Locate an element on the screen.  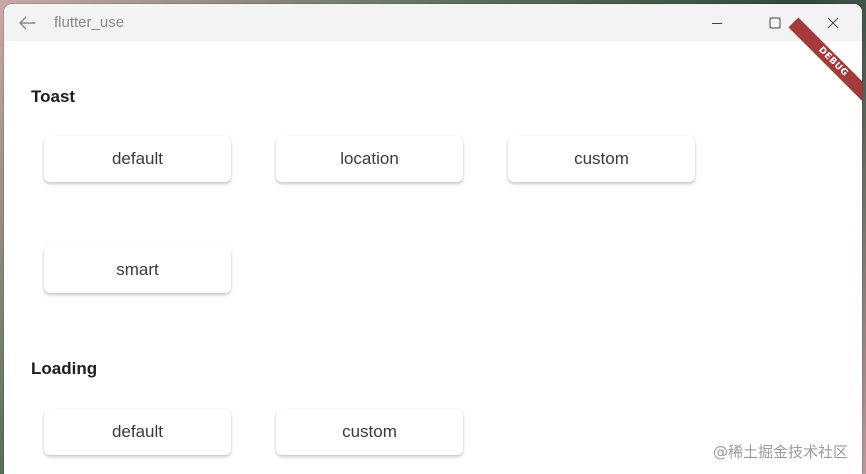
watermark: @稀土掘金技术社区 is located at coordinates (780, 452).